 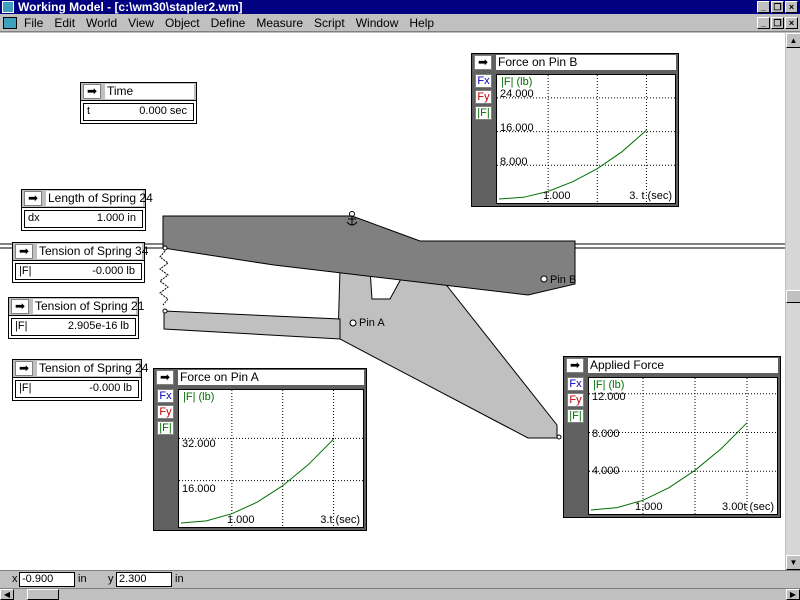 I want to click on scroll-left-icon: ◀, so click(x=7, y=594).